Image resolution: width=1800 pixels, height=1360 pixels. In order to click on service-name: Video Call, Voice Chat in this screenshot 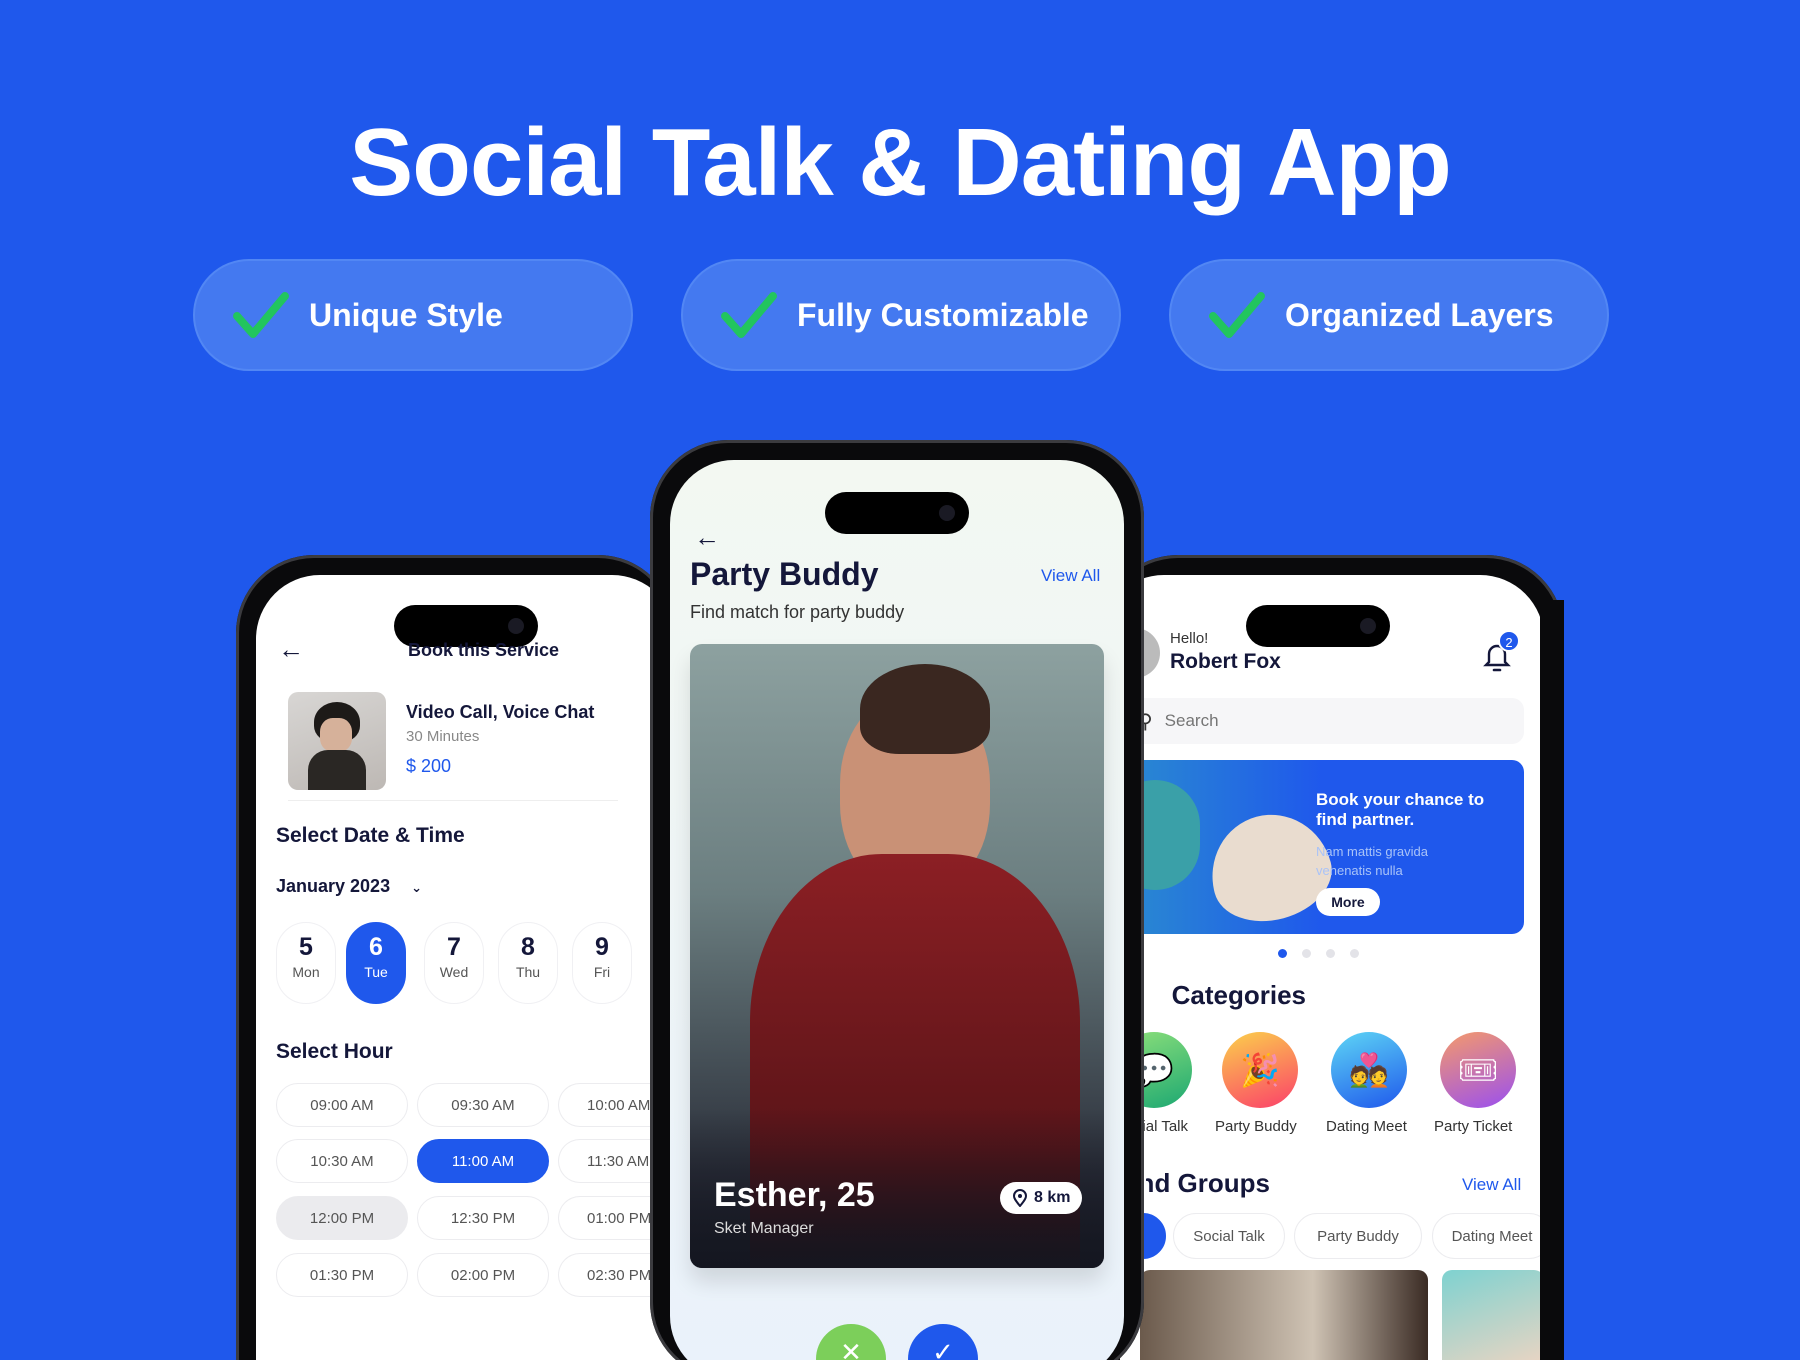, I will do `click(500, 712)`.